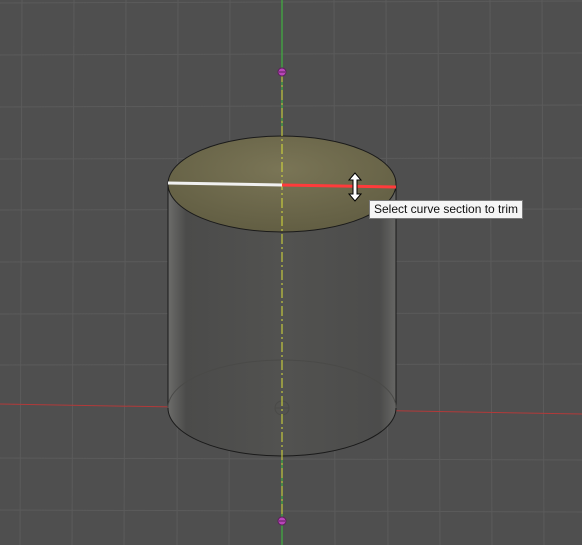 This screenshot has height=545, width=582. Describe the element at coordinates (225, 184) in the screenshot. I see `remaining-curve-section` at that location.